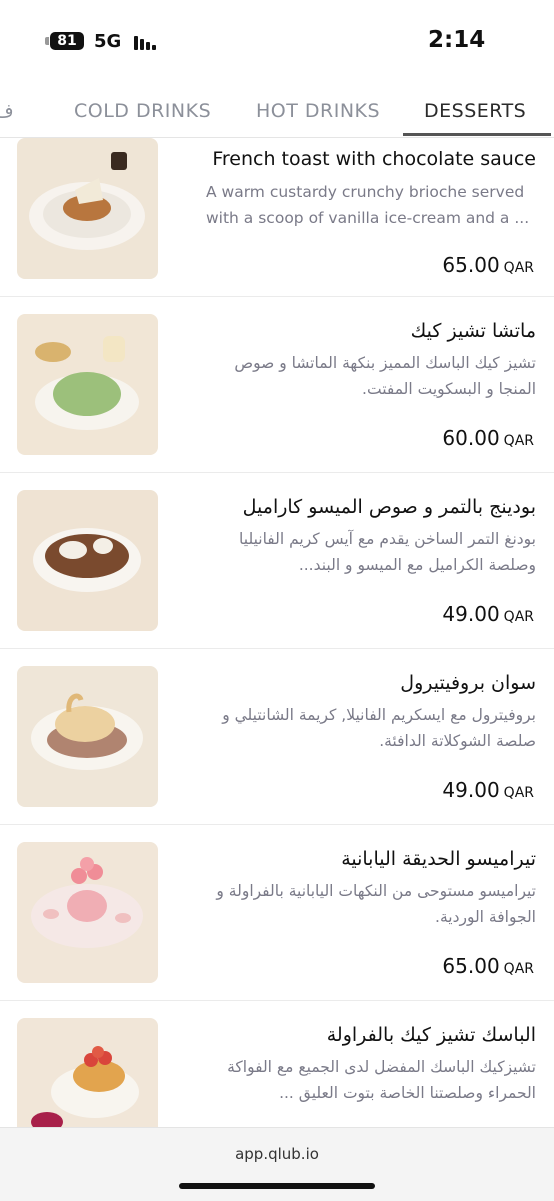  I want to click on tab-desserts: DESSERTS, so click(475, 111).